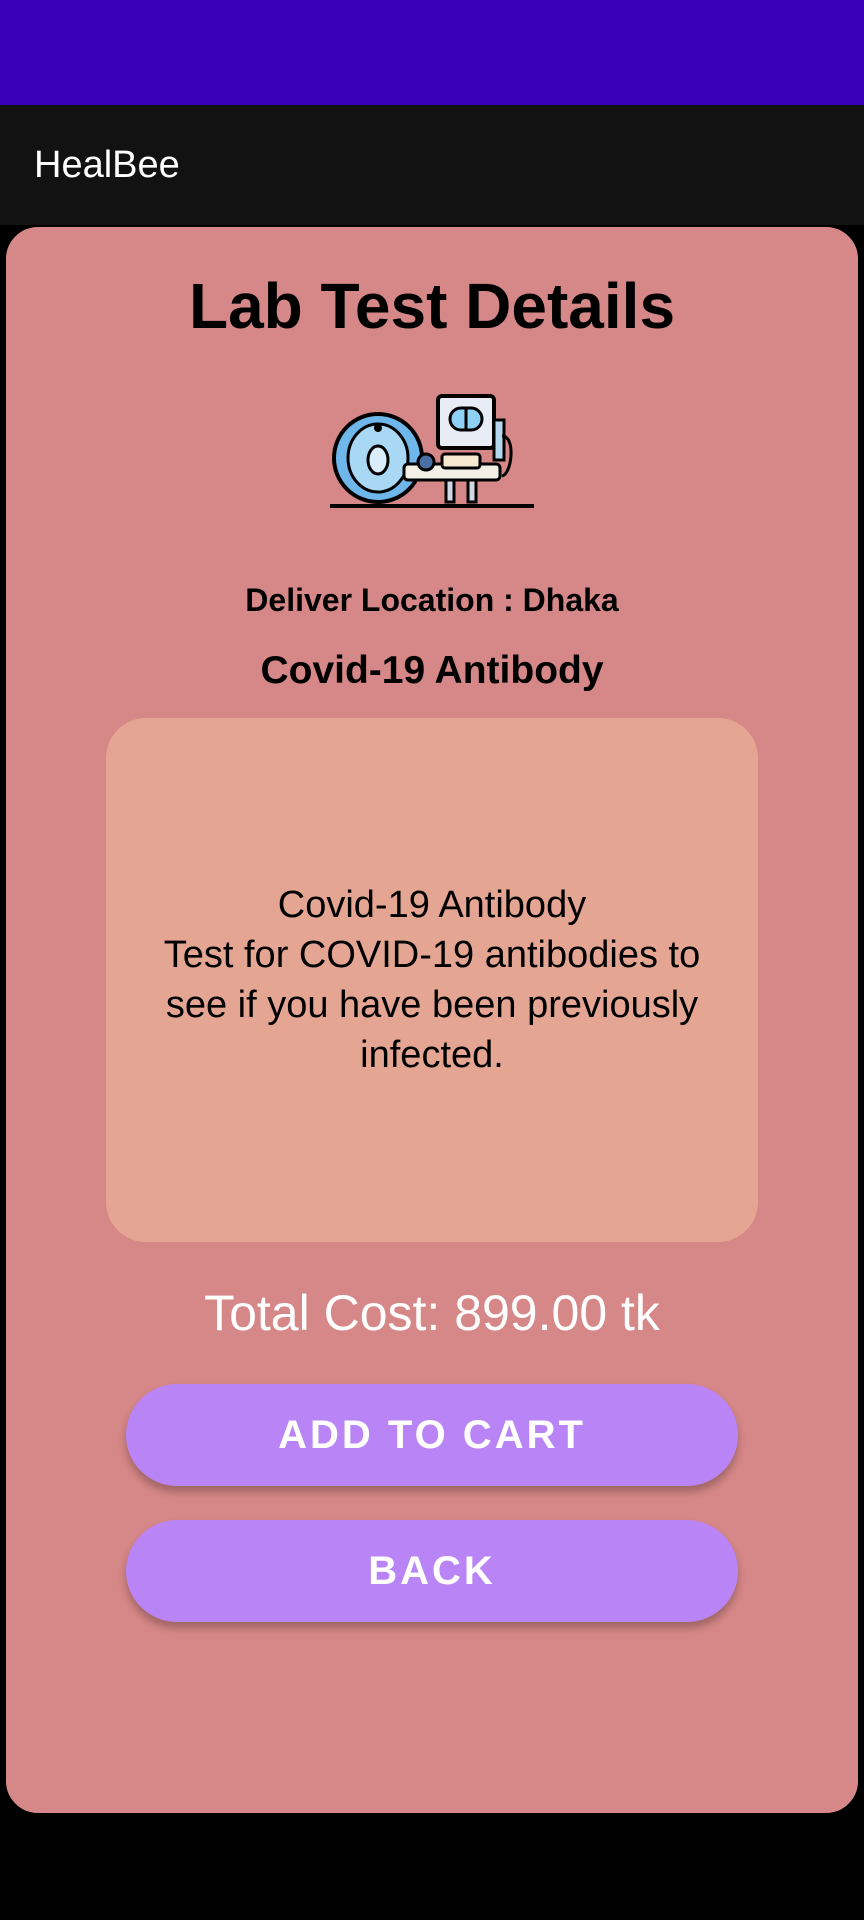  Describe the element at coordinates (432, 1869) in the screenshot. I see `navigation-bar` at that location.